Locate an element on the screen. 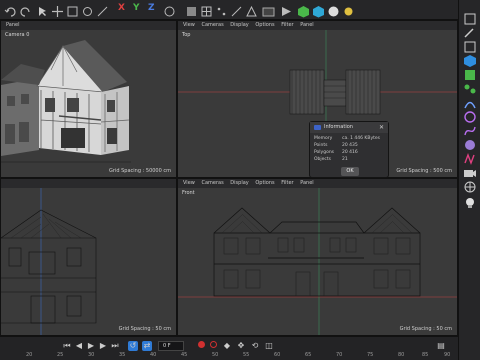 The image size is (480, 360). sphere-icon is located at coordinates (470, 143).